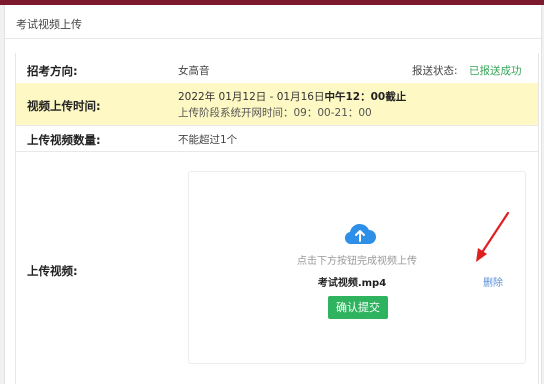  Describe the element at coordinates (360, 233) in the screenshot. I see `cloud-upload-icon` at that location.